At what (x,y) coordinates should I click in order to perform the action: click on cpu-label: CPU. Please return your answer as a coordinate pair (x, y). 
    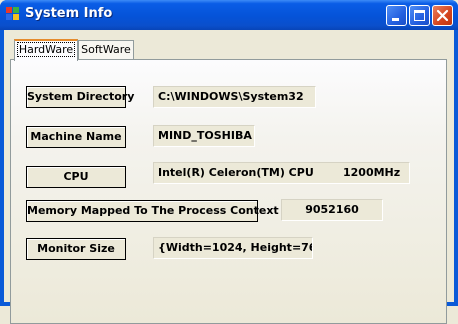
    Looking at the image, I should click on (76, 177).